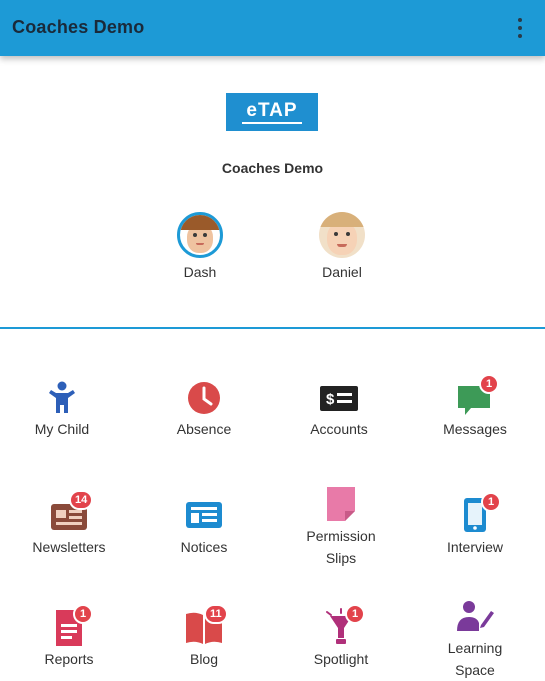  I want to click on logo-text: eTAP, so click(272, 112).